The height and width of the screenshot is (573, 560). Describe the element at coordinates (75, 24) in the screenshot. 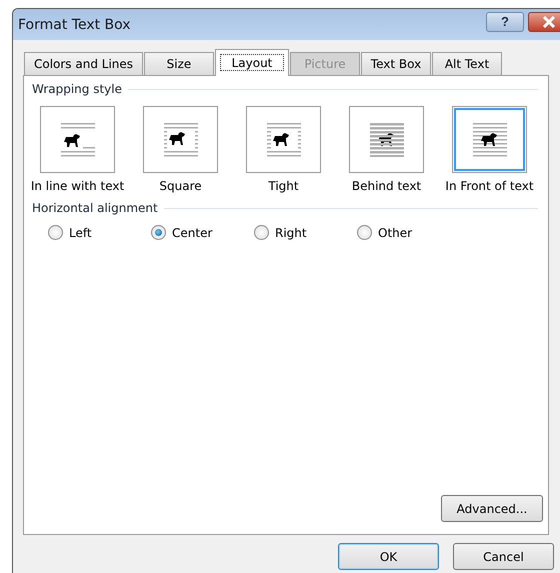

I see `window-title: Format Text Box` at that location.